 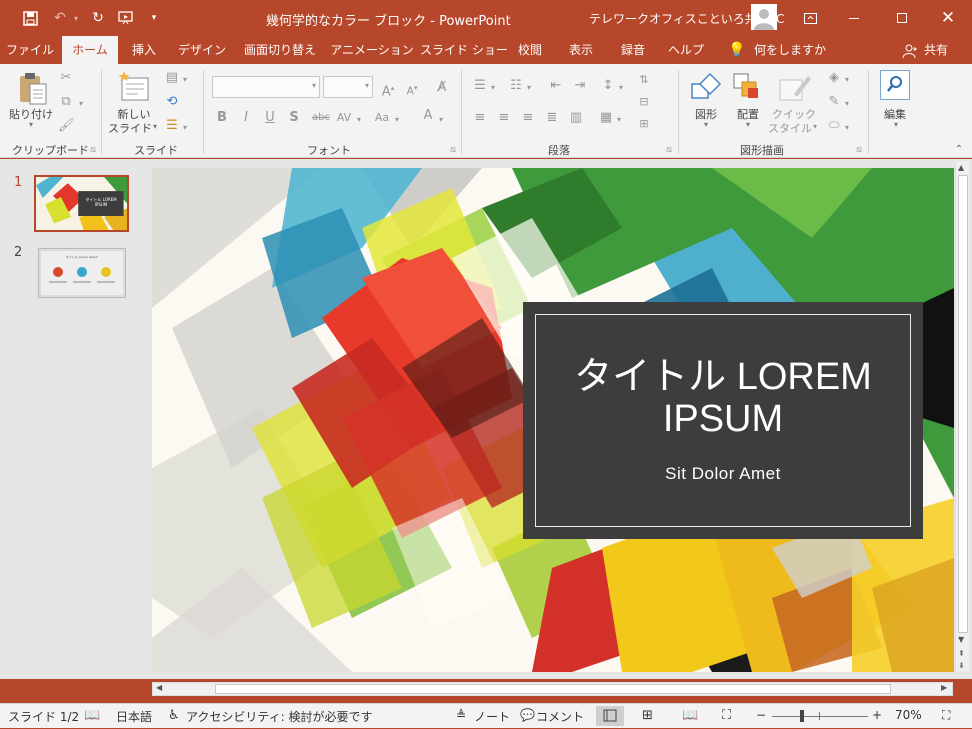 I want to click on format-painter-icon: 🖌, so click(x=66, y=126).